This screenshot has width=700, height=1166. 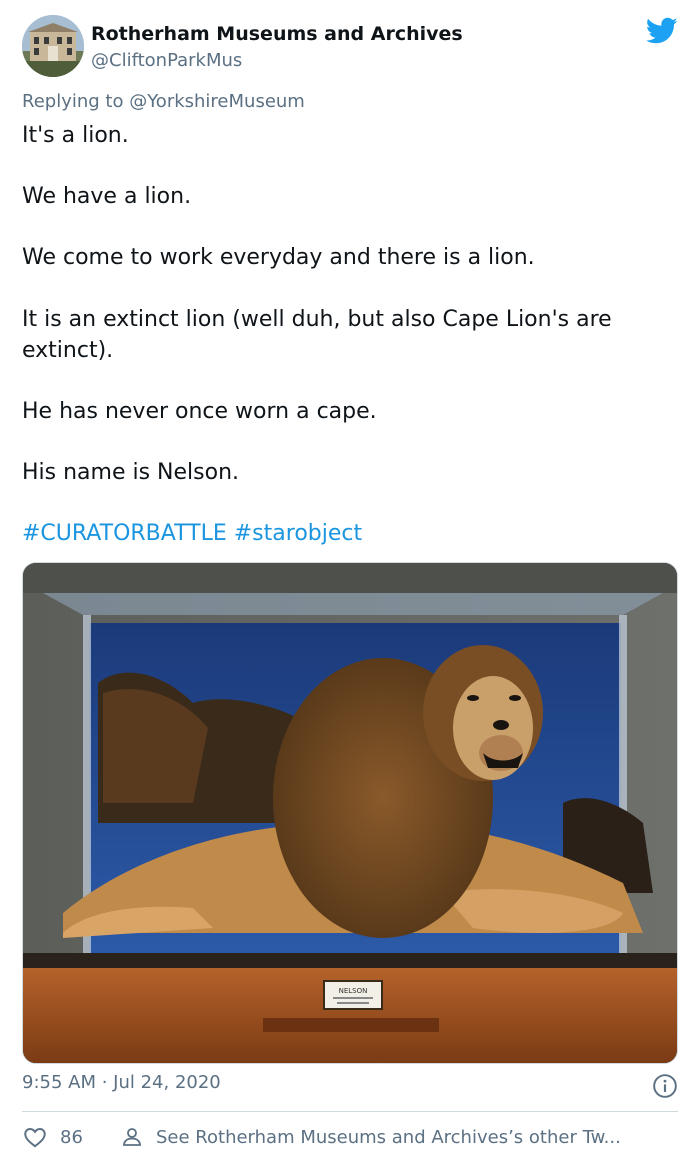 I want to click on author-name: Rotherham Museums and Archives, so click(x=277, y=34).